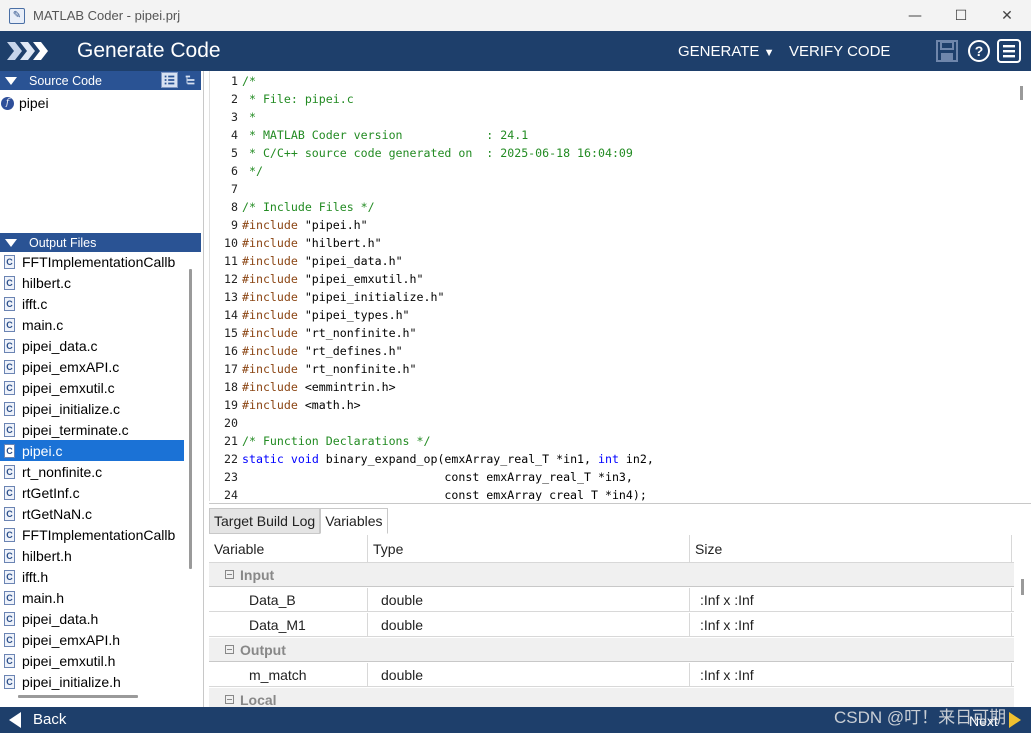  What do you see at coordinates (353, 315) in the screenshot?
I see `code-token: "pipei_types.h"` at bounding box center [353, 315].